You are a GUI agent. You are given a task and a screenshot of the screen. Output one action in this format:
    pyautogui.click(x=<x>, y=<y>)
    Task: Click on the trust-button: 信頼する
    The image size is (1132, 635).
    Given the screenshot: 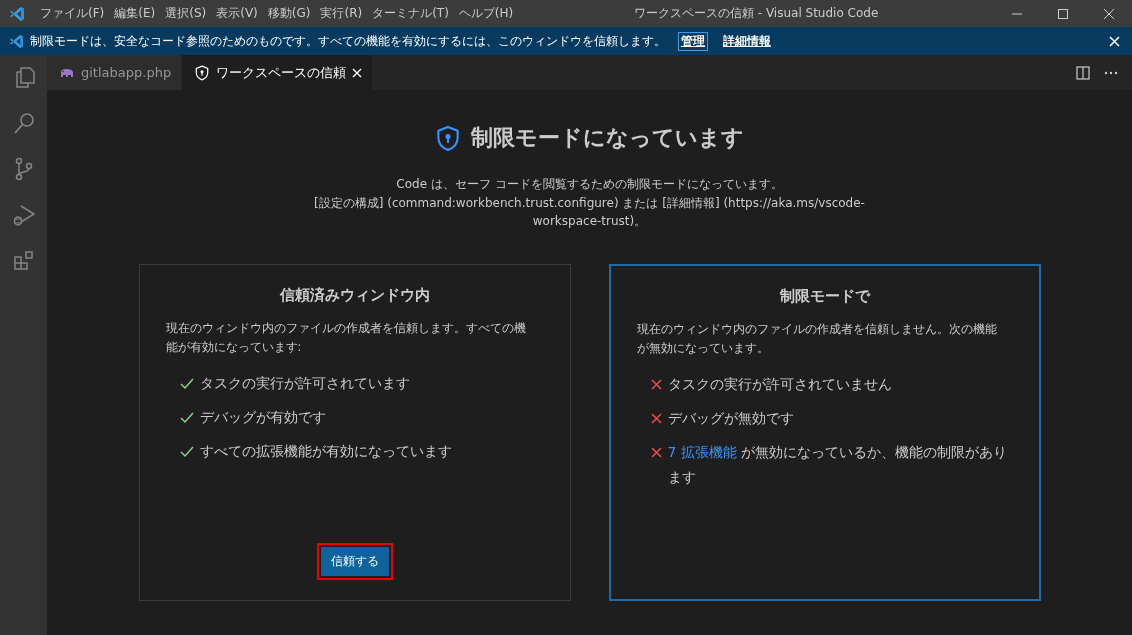 What is the action you would take?
    pyautogui.click(x=354, y=561)
    